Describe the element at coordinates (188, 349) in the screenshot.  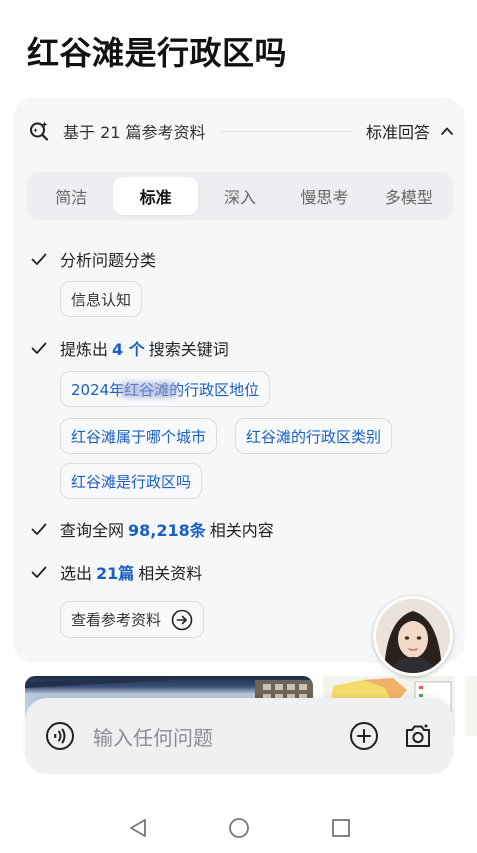
I see `step-suffix: 搜索关键词` at that location.